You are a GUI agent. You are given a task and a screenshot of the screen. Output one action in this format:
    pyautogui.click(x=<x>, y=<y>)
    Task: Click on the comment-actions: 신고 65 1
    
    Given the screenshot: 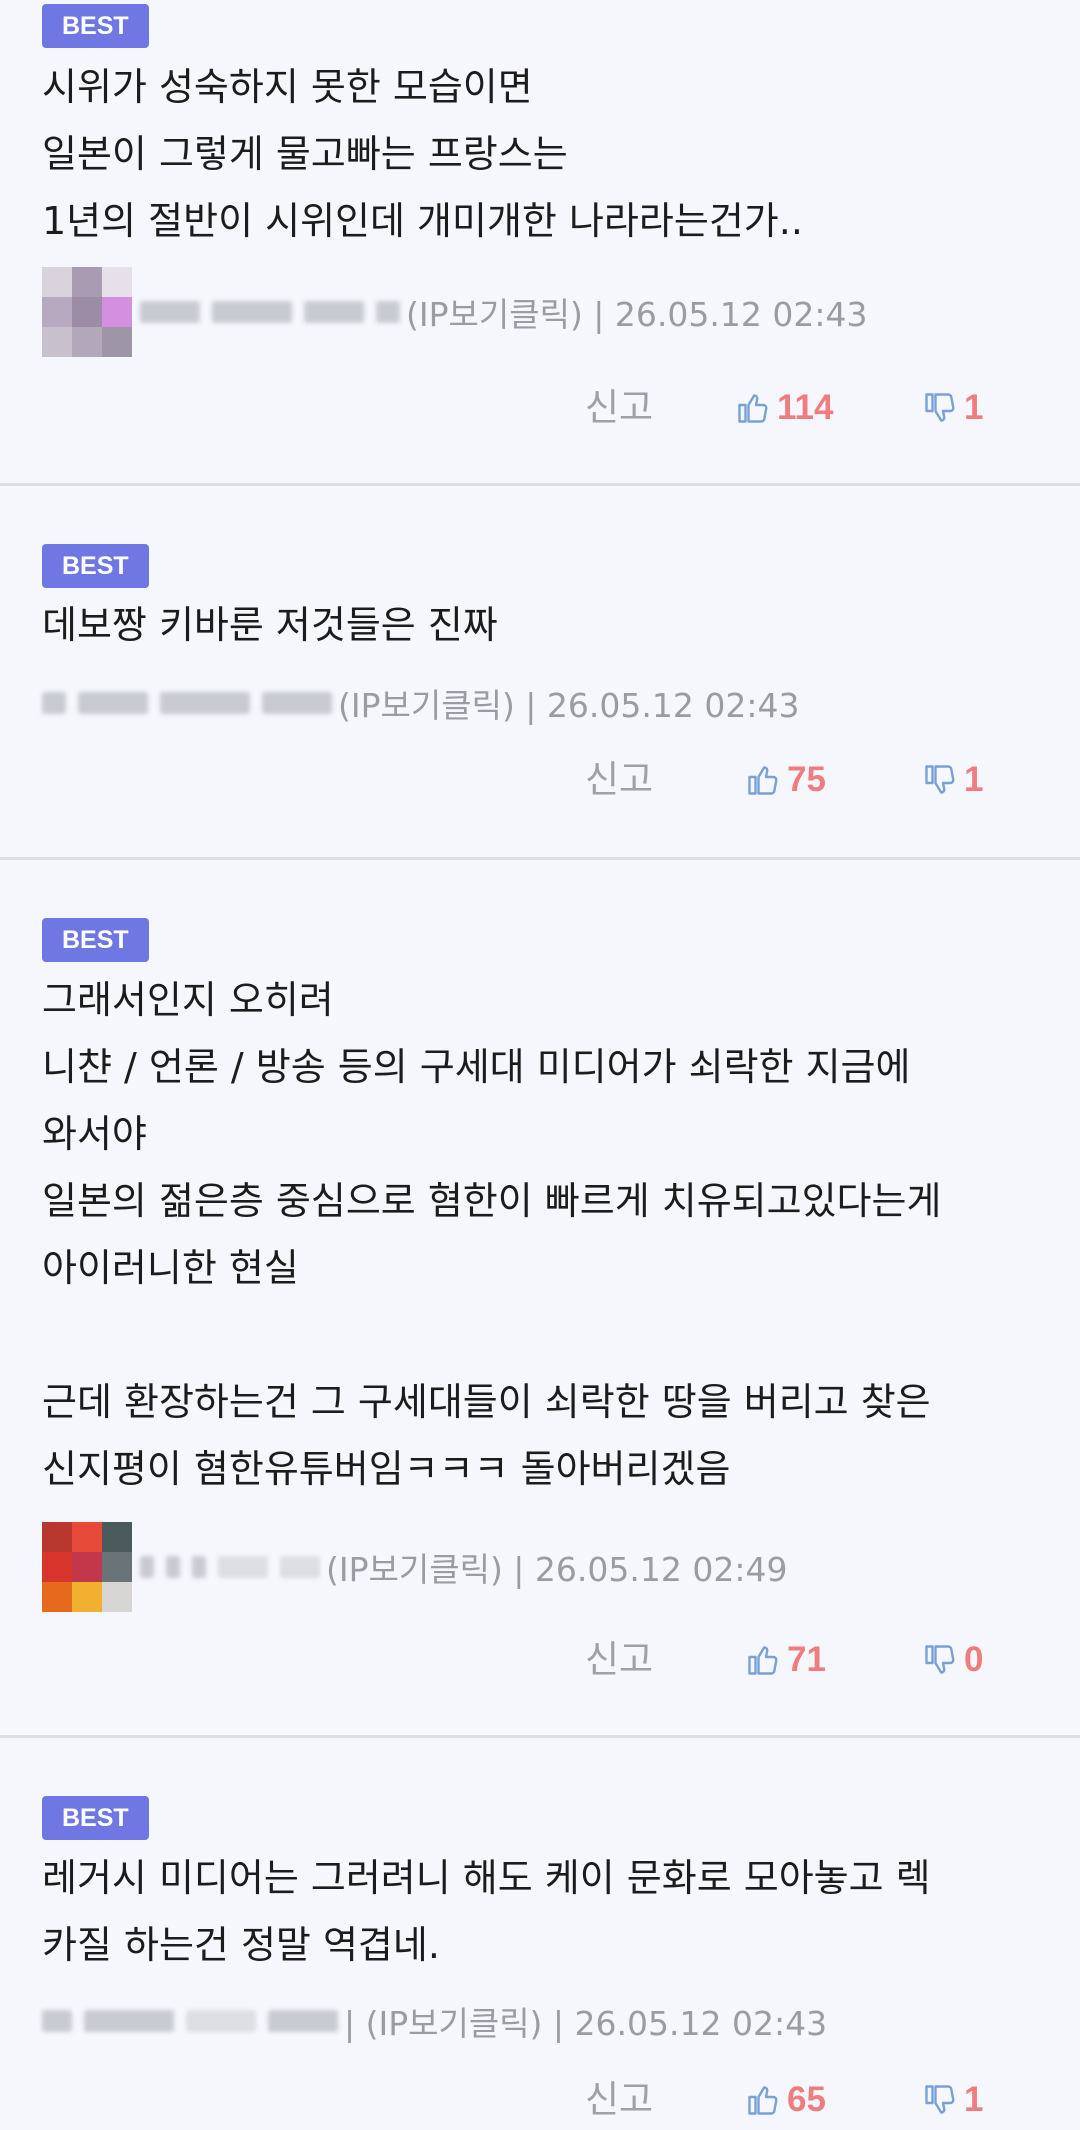 What is the action you would take?
    pyautogui.click(x=540, y=2100)
    